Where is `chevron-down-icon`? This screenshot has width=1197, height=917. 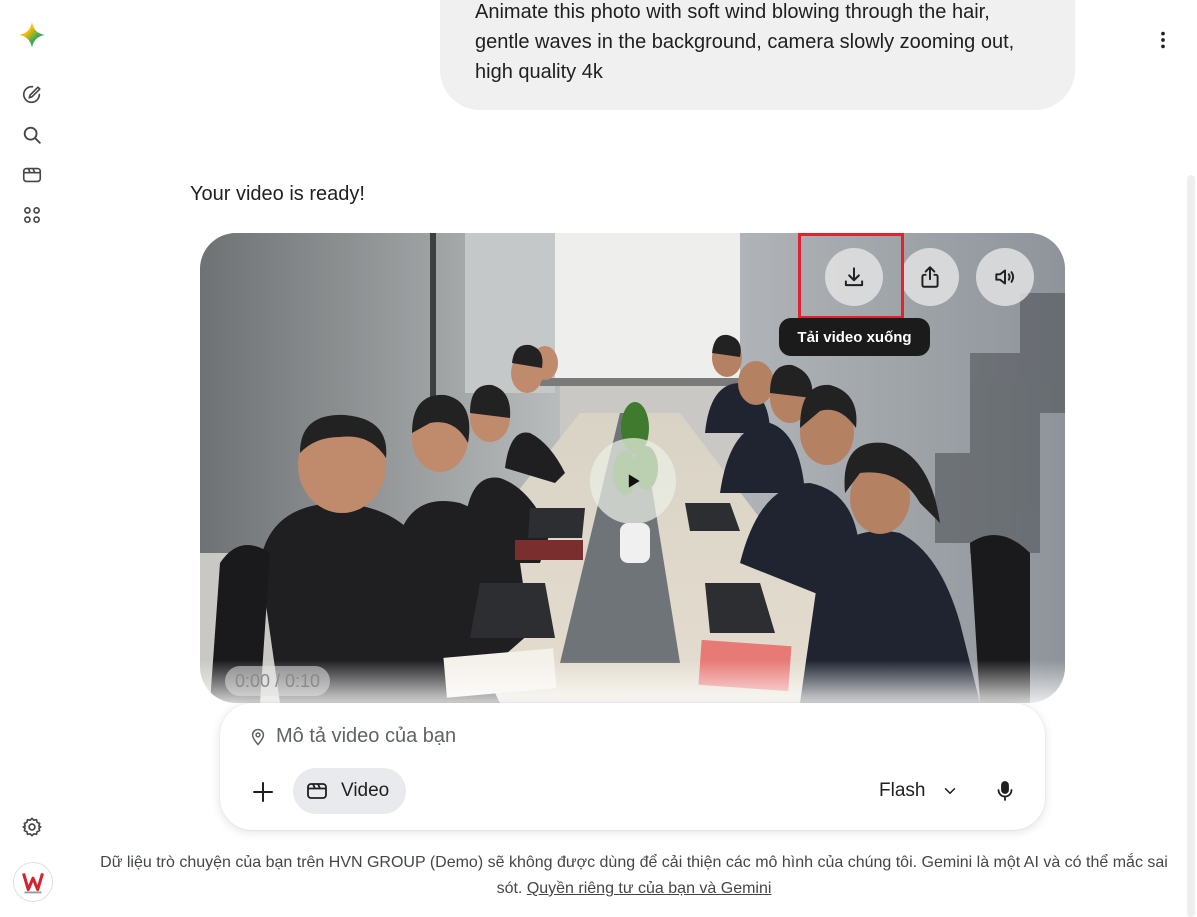
chevron-down-icon is located at coordinates (950, 791).